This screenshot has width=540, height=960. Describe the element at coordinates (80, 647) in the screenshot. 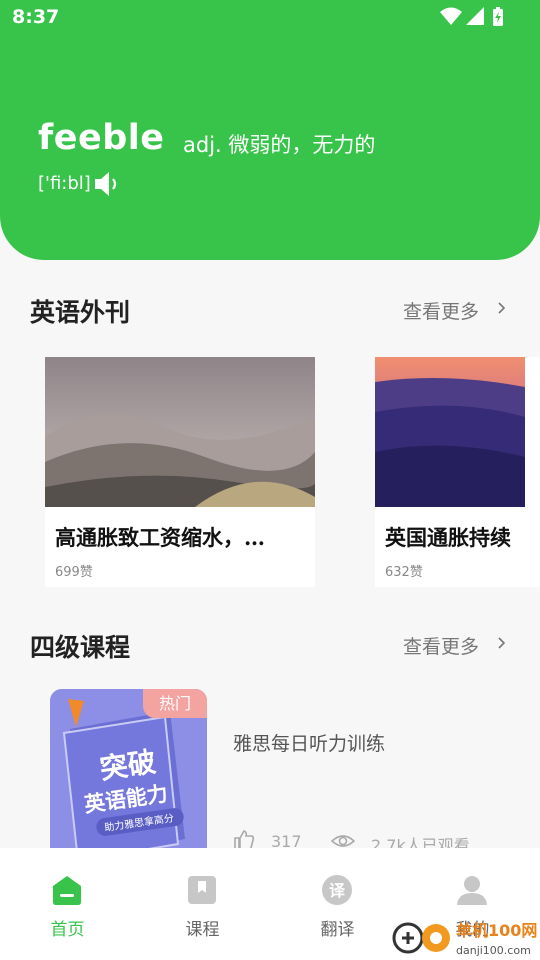

I see `courses-section-title: 四级课程` at that location.